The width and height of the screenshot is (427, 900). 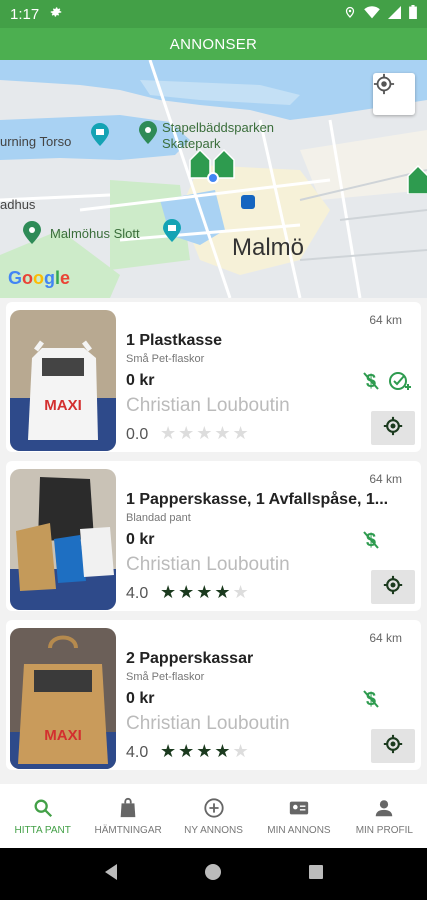 I want to click on nav-hitta-pant: HITTA PANT, so click(x=42, y=816).